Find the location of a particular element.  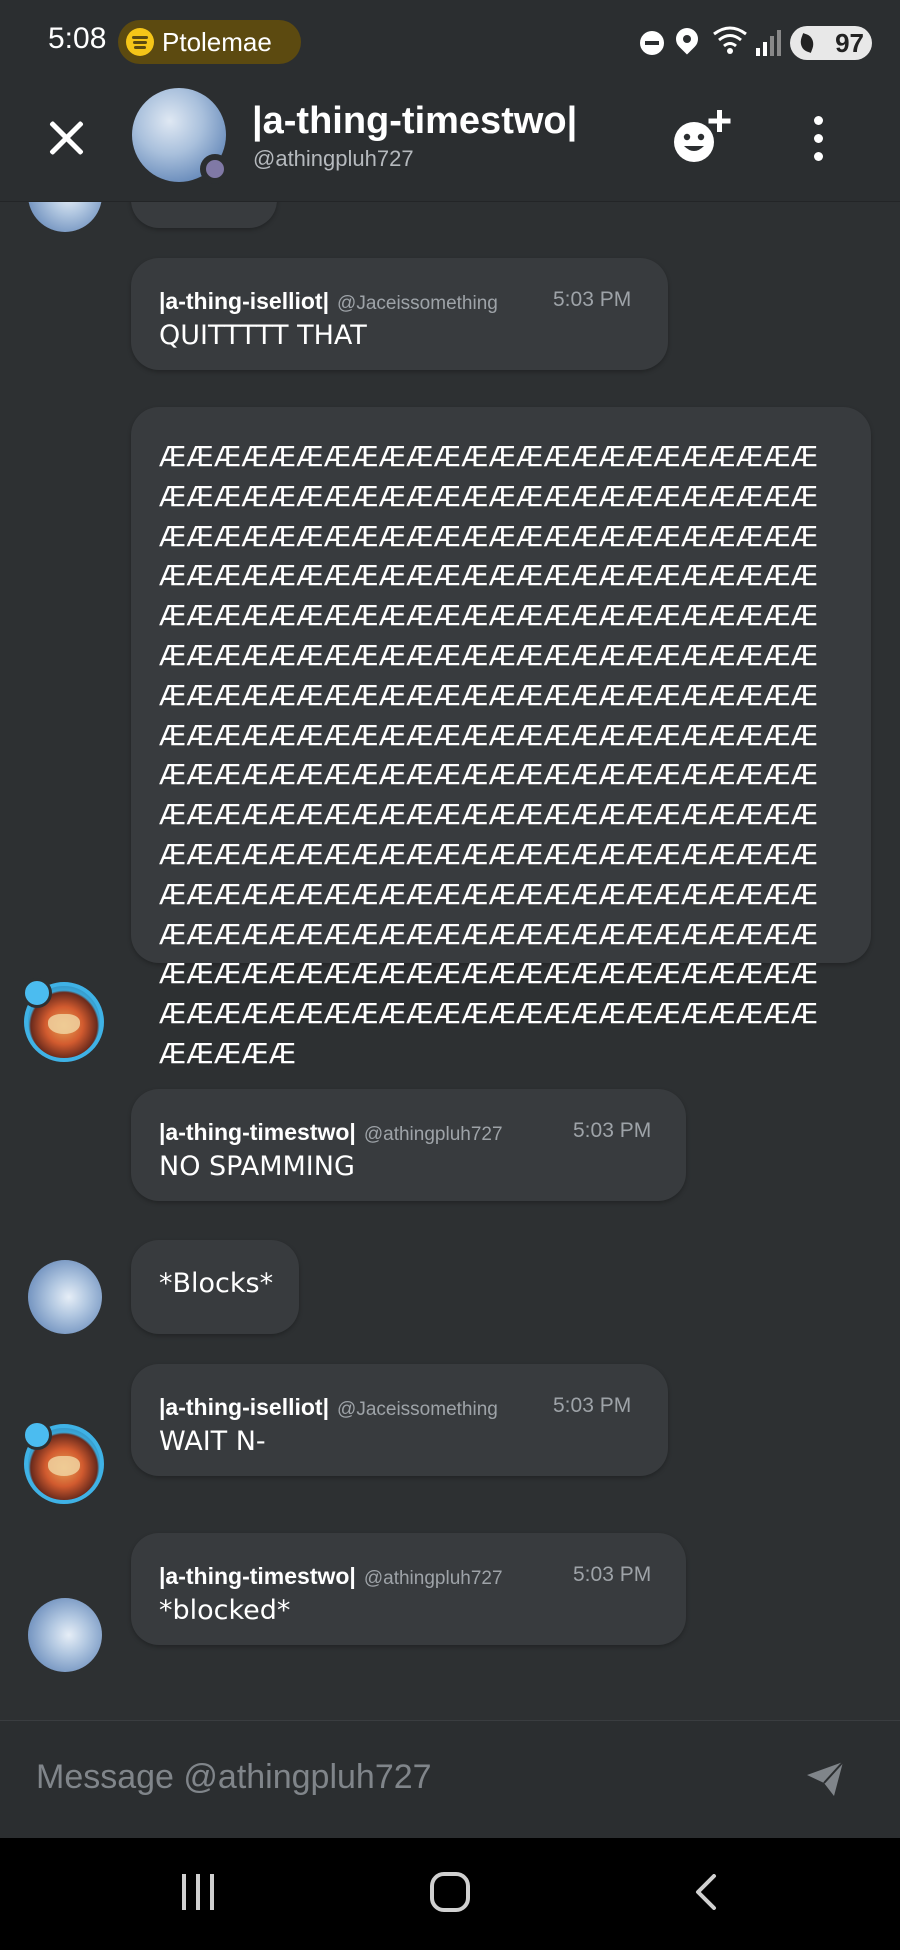

spotify-icon is located at coordinates (140, 42).